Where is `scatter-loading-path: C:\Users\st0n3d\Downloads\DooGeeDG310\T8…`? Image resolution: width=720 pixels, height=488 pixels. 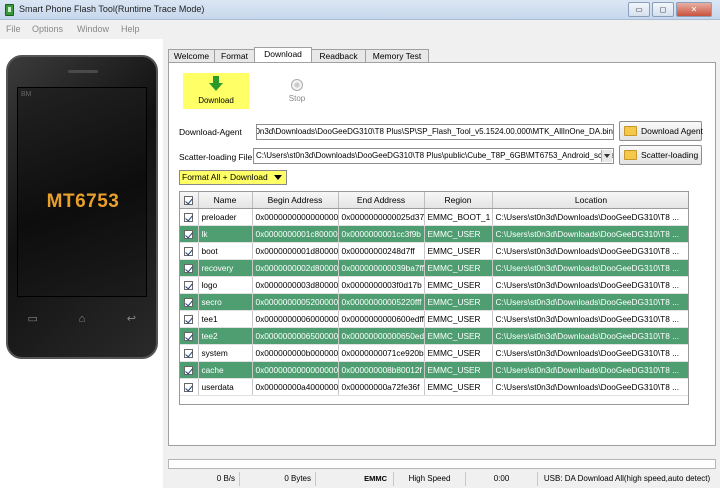 scatter-loading-path: C:\Users\st0n3d\Downloads\DooGeeDG310\T8… is located at coordinates (435, 155).